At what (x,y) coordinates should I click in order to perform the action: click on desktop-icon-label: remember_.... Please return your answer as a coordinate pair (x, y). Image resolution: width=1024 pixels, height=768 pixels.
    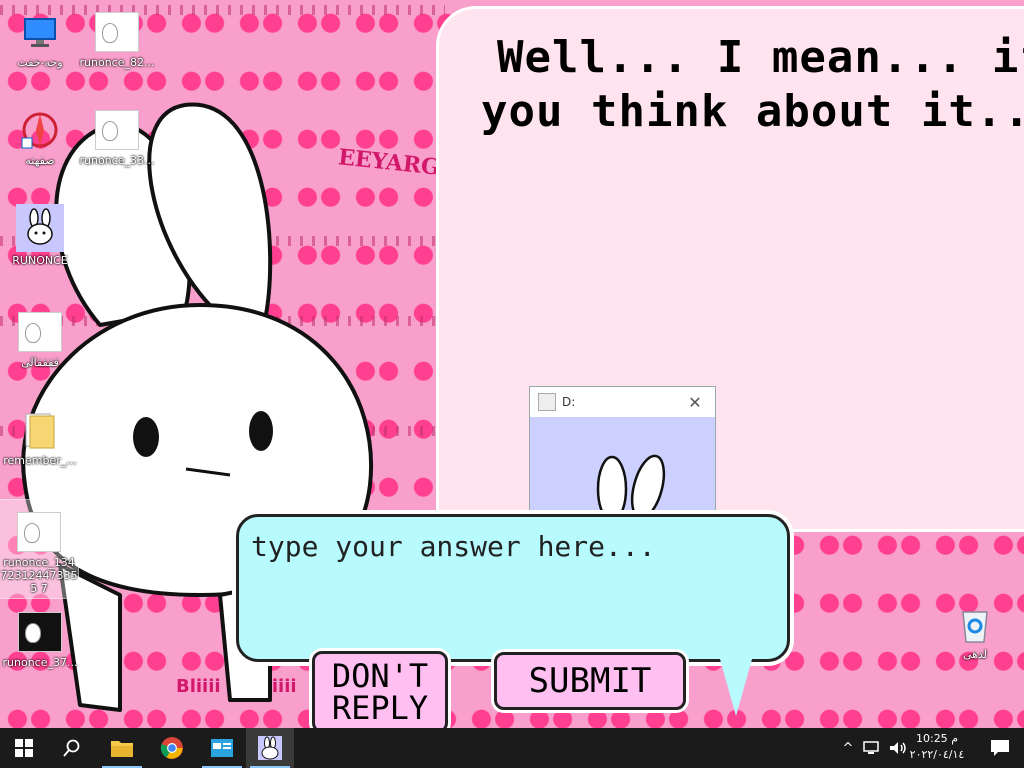
    Looking at the image, I should click on (40, 460).